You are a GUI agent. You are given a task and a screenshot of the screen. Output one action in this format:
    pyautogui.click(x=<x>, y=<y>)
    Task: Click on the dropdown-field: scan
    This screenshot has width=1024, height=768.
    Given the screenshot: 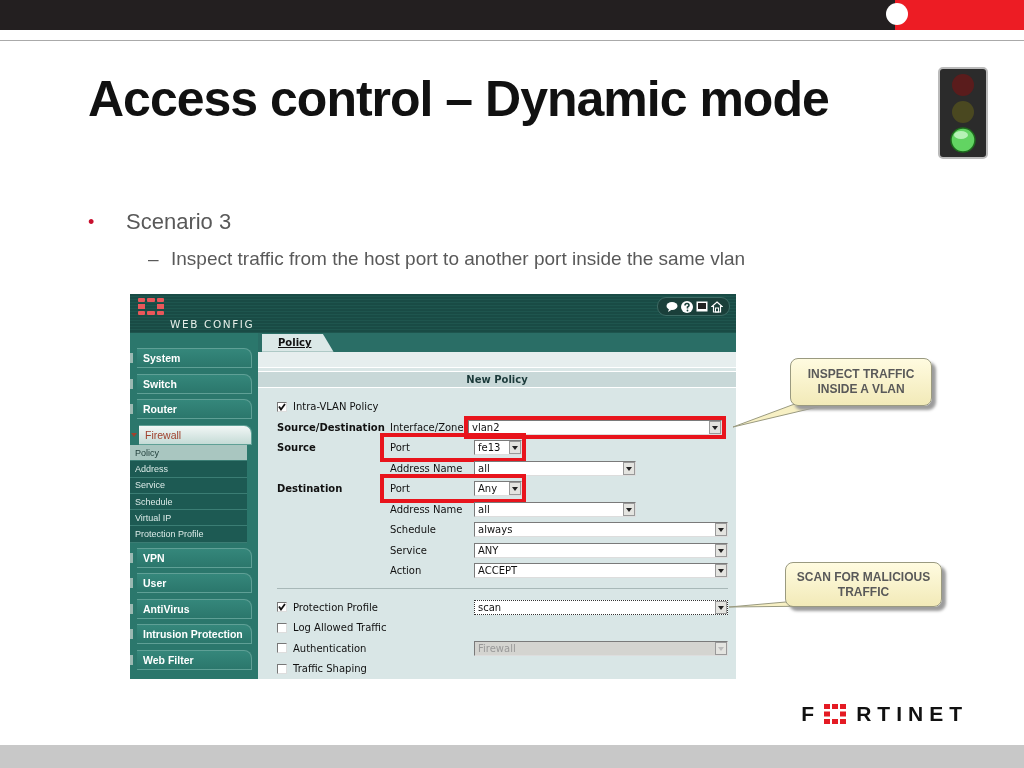 What is the action you would take?
    pyautogui.click(x=601, y=607)
    